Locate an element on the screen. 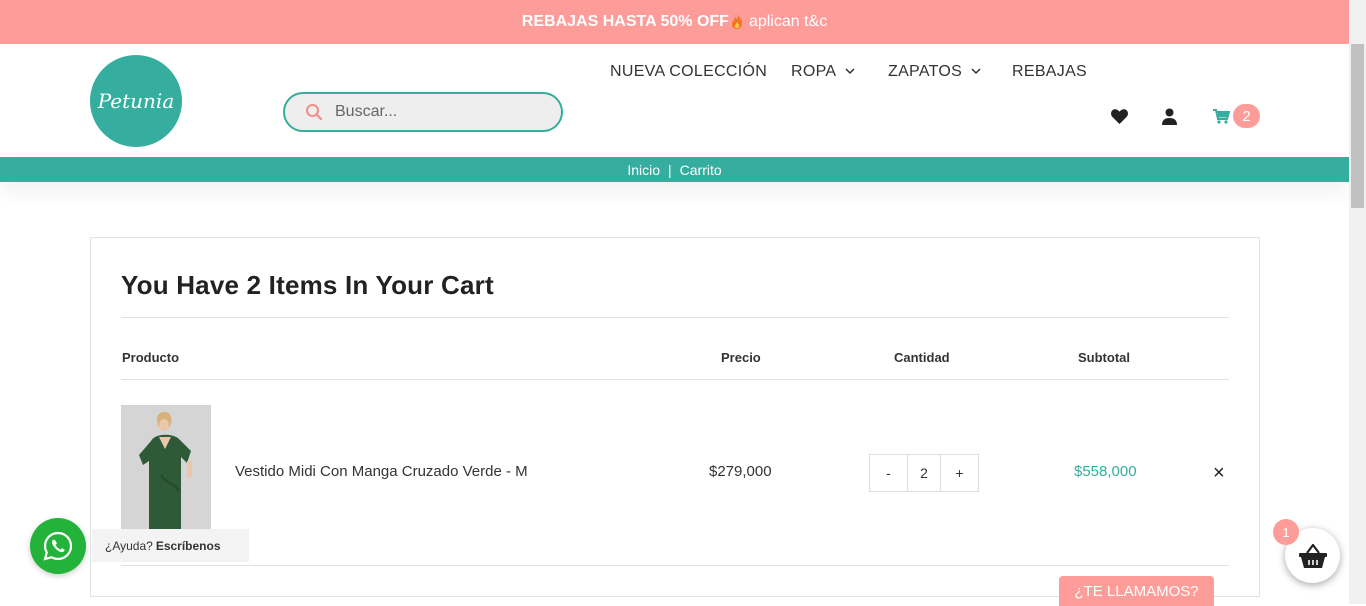  column-header-subtotal: Subtotal is located at coordinates (1104, 357).